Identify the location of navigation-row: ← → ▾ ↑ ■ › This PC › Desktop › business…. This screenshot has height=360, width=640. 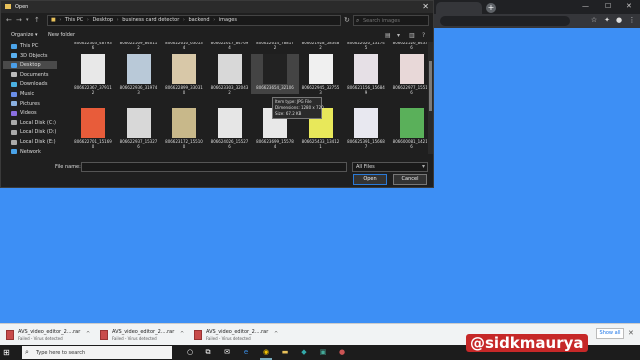
(217, 20).